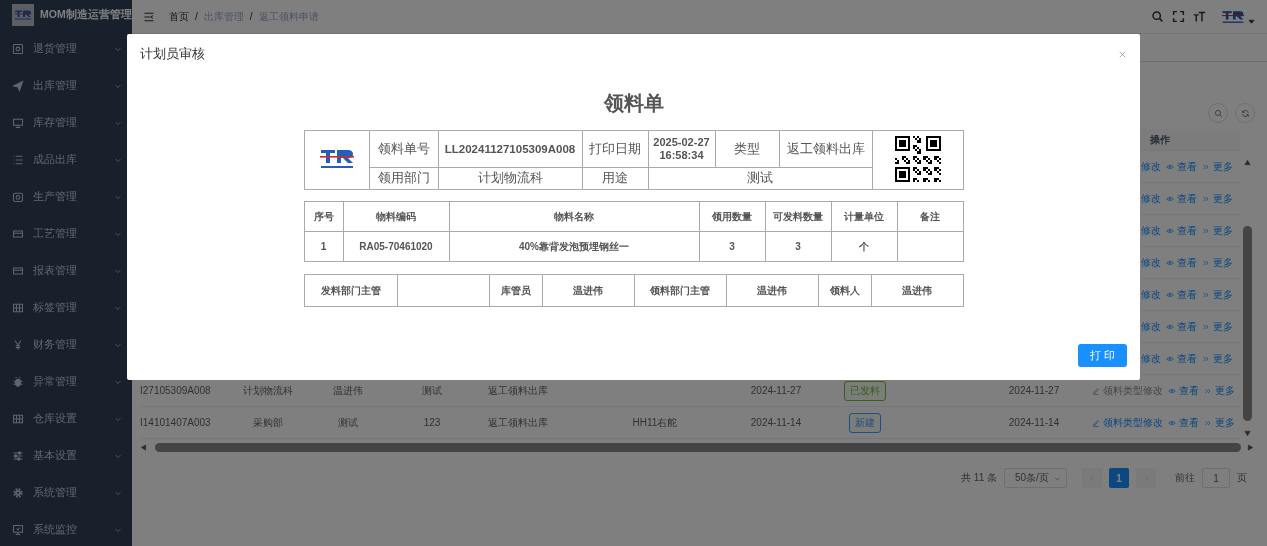  What do you see at coordinates (510, 178) in the screenshot?
I see `form-value: 计划物流科` at bounding box center [510, 178].